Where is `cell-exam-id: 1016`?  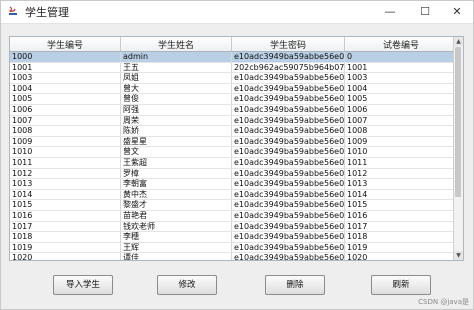 cell-exam-id: 1016 is located at coordinates (401, 216).